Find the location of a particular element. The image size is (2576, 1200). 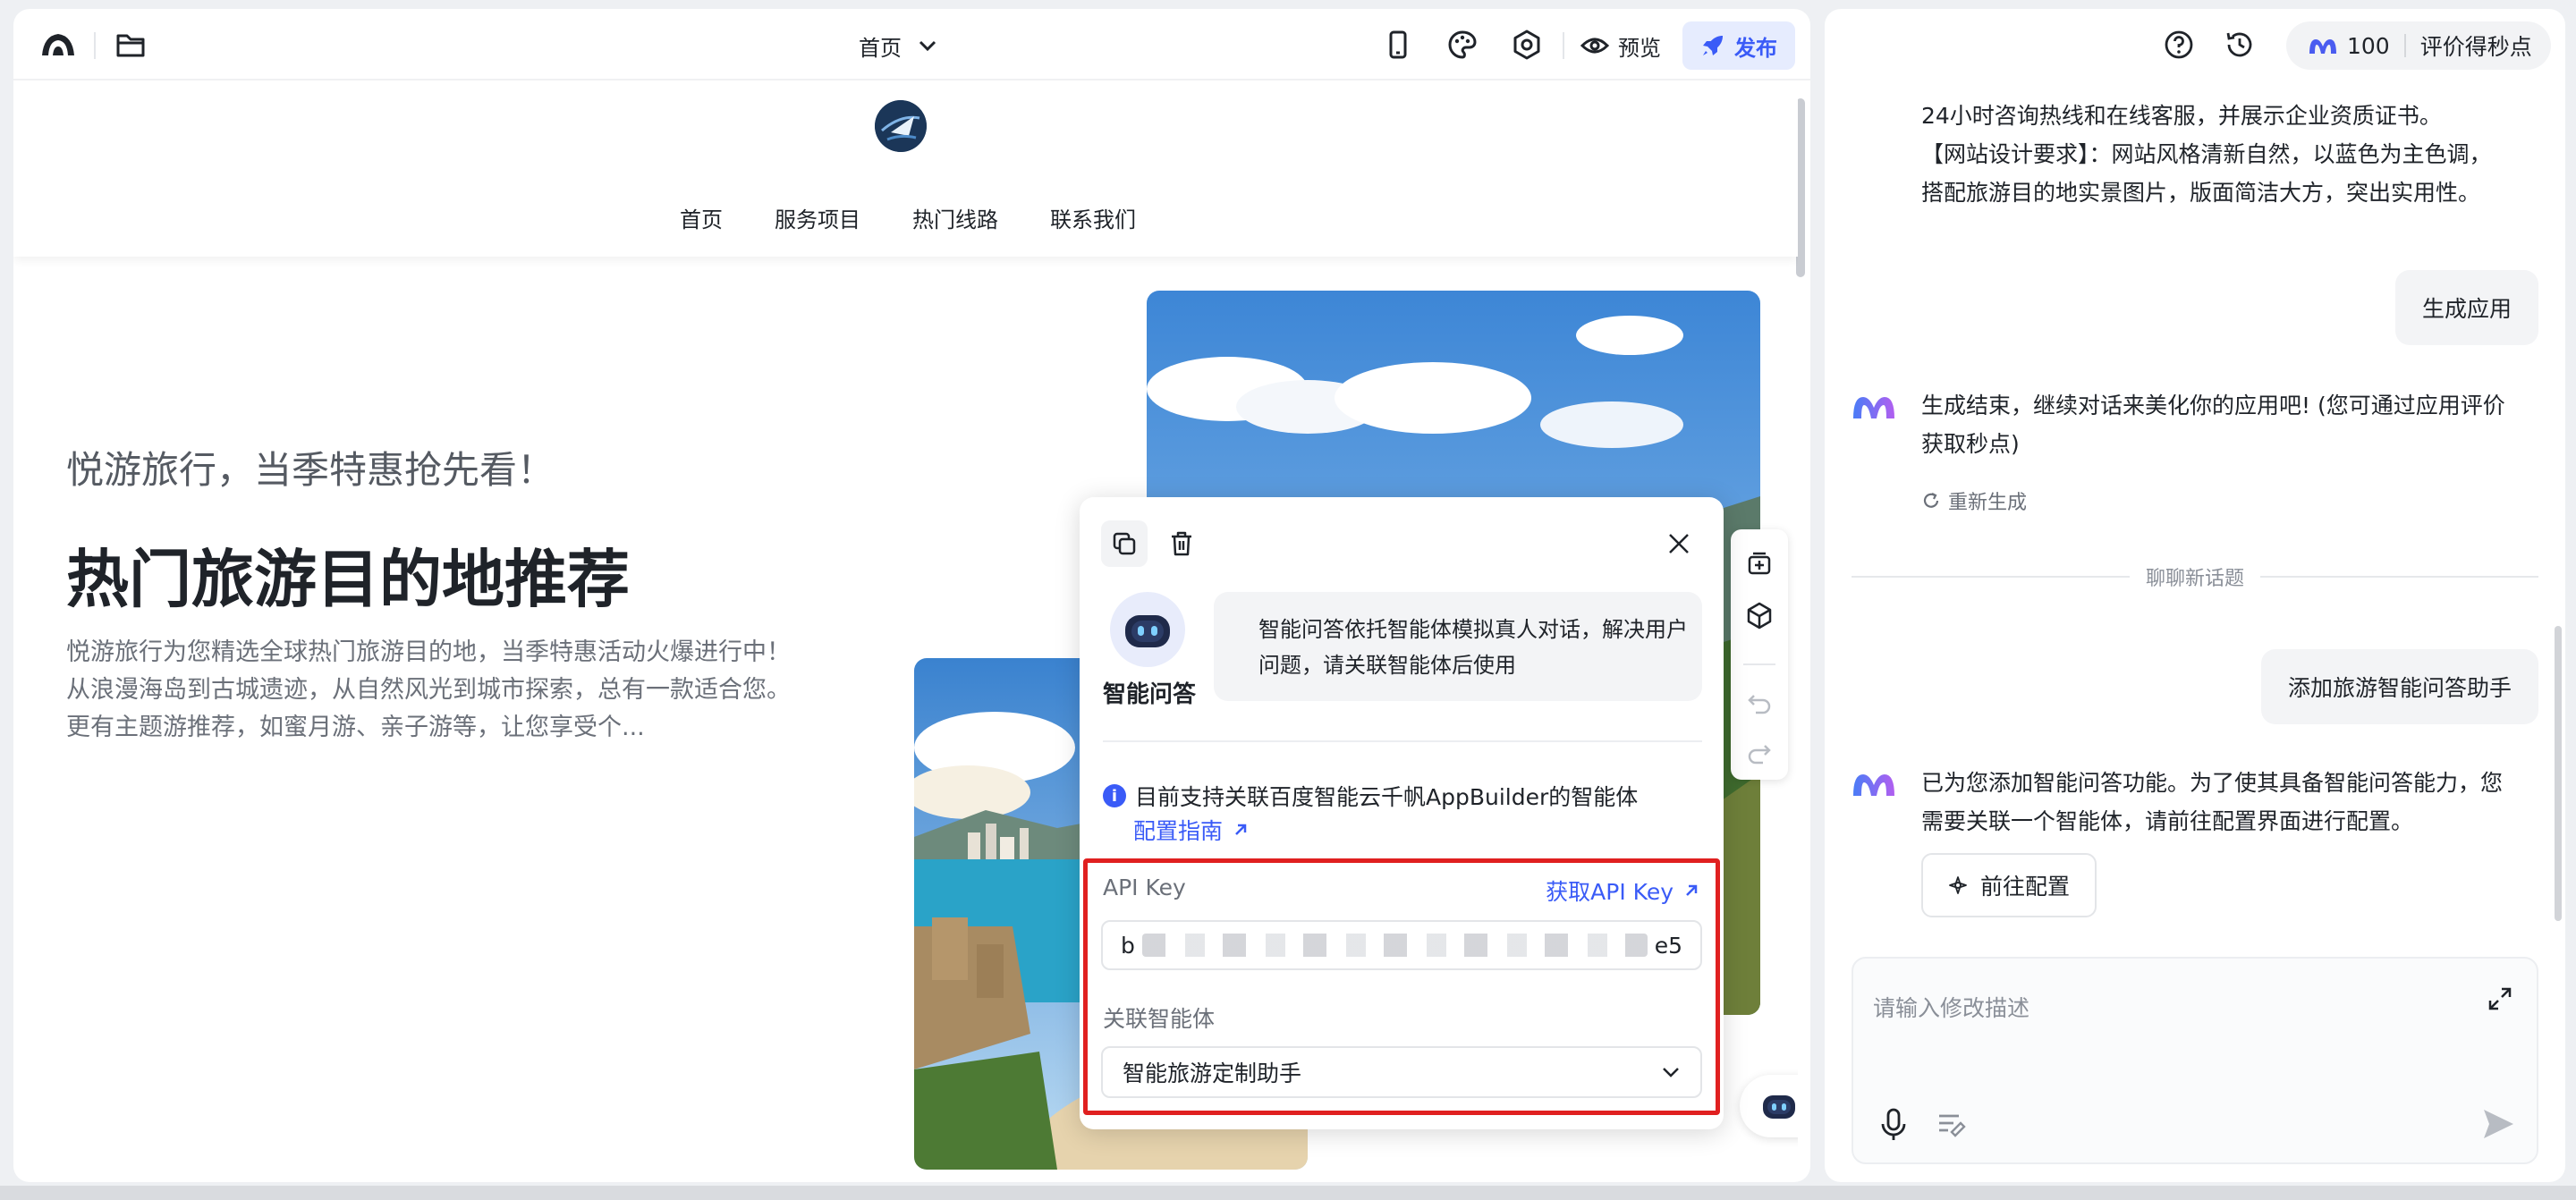

mobile-preview-icon is located at coordinates (1398, 45).